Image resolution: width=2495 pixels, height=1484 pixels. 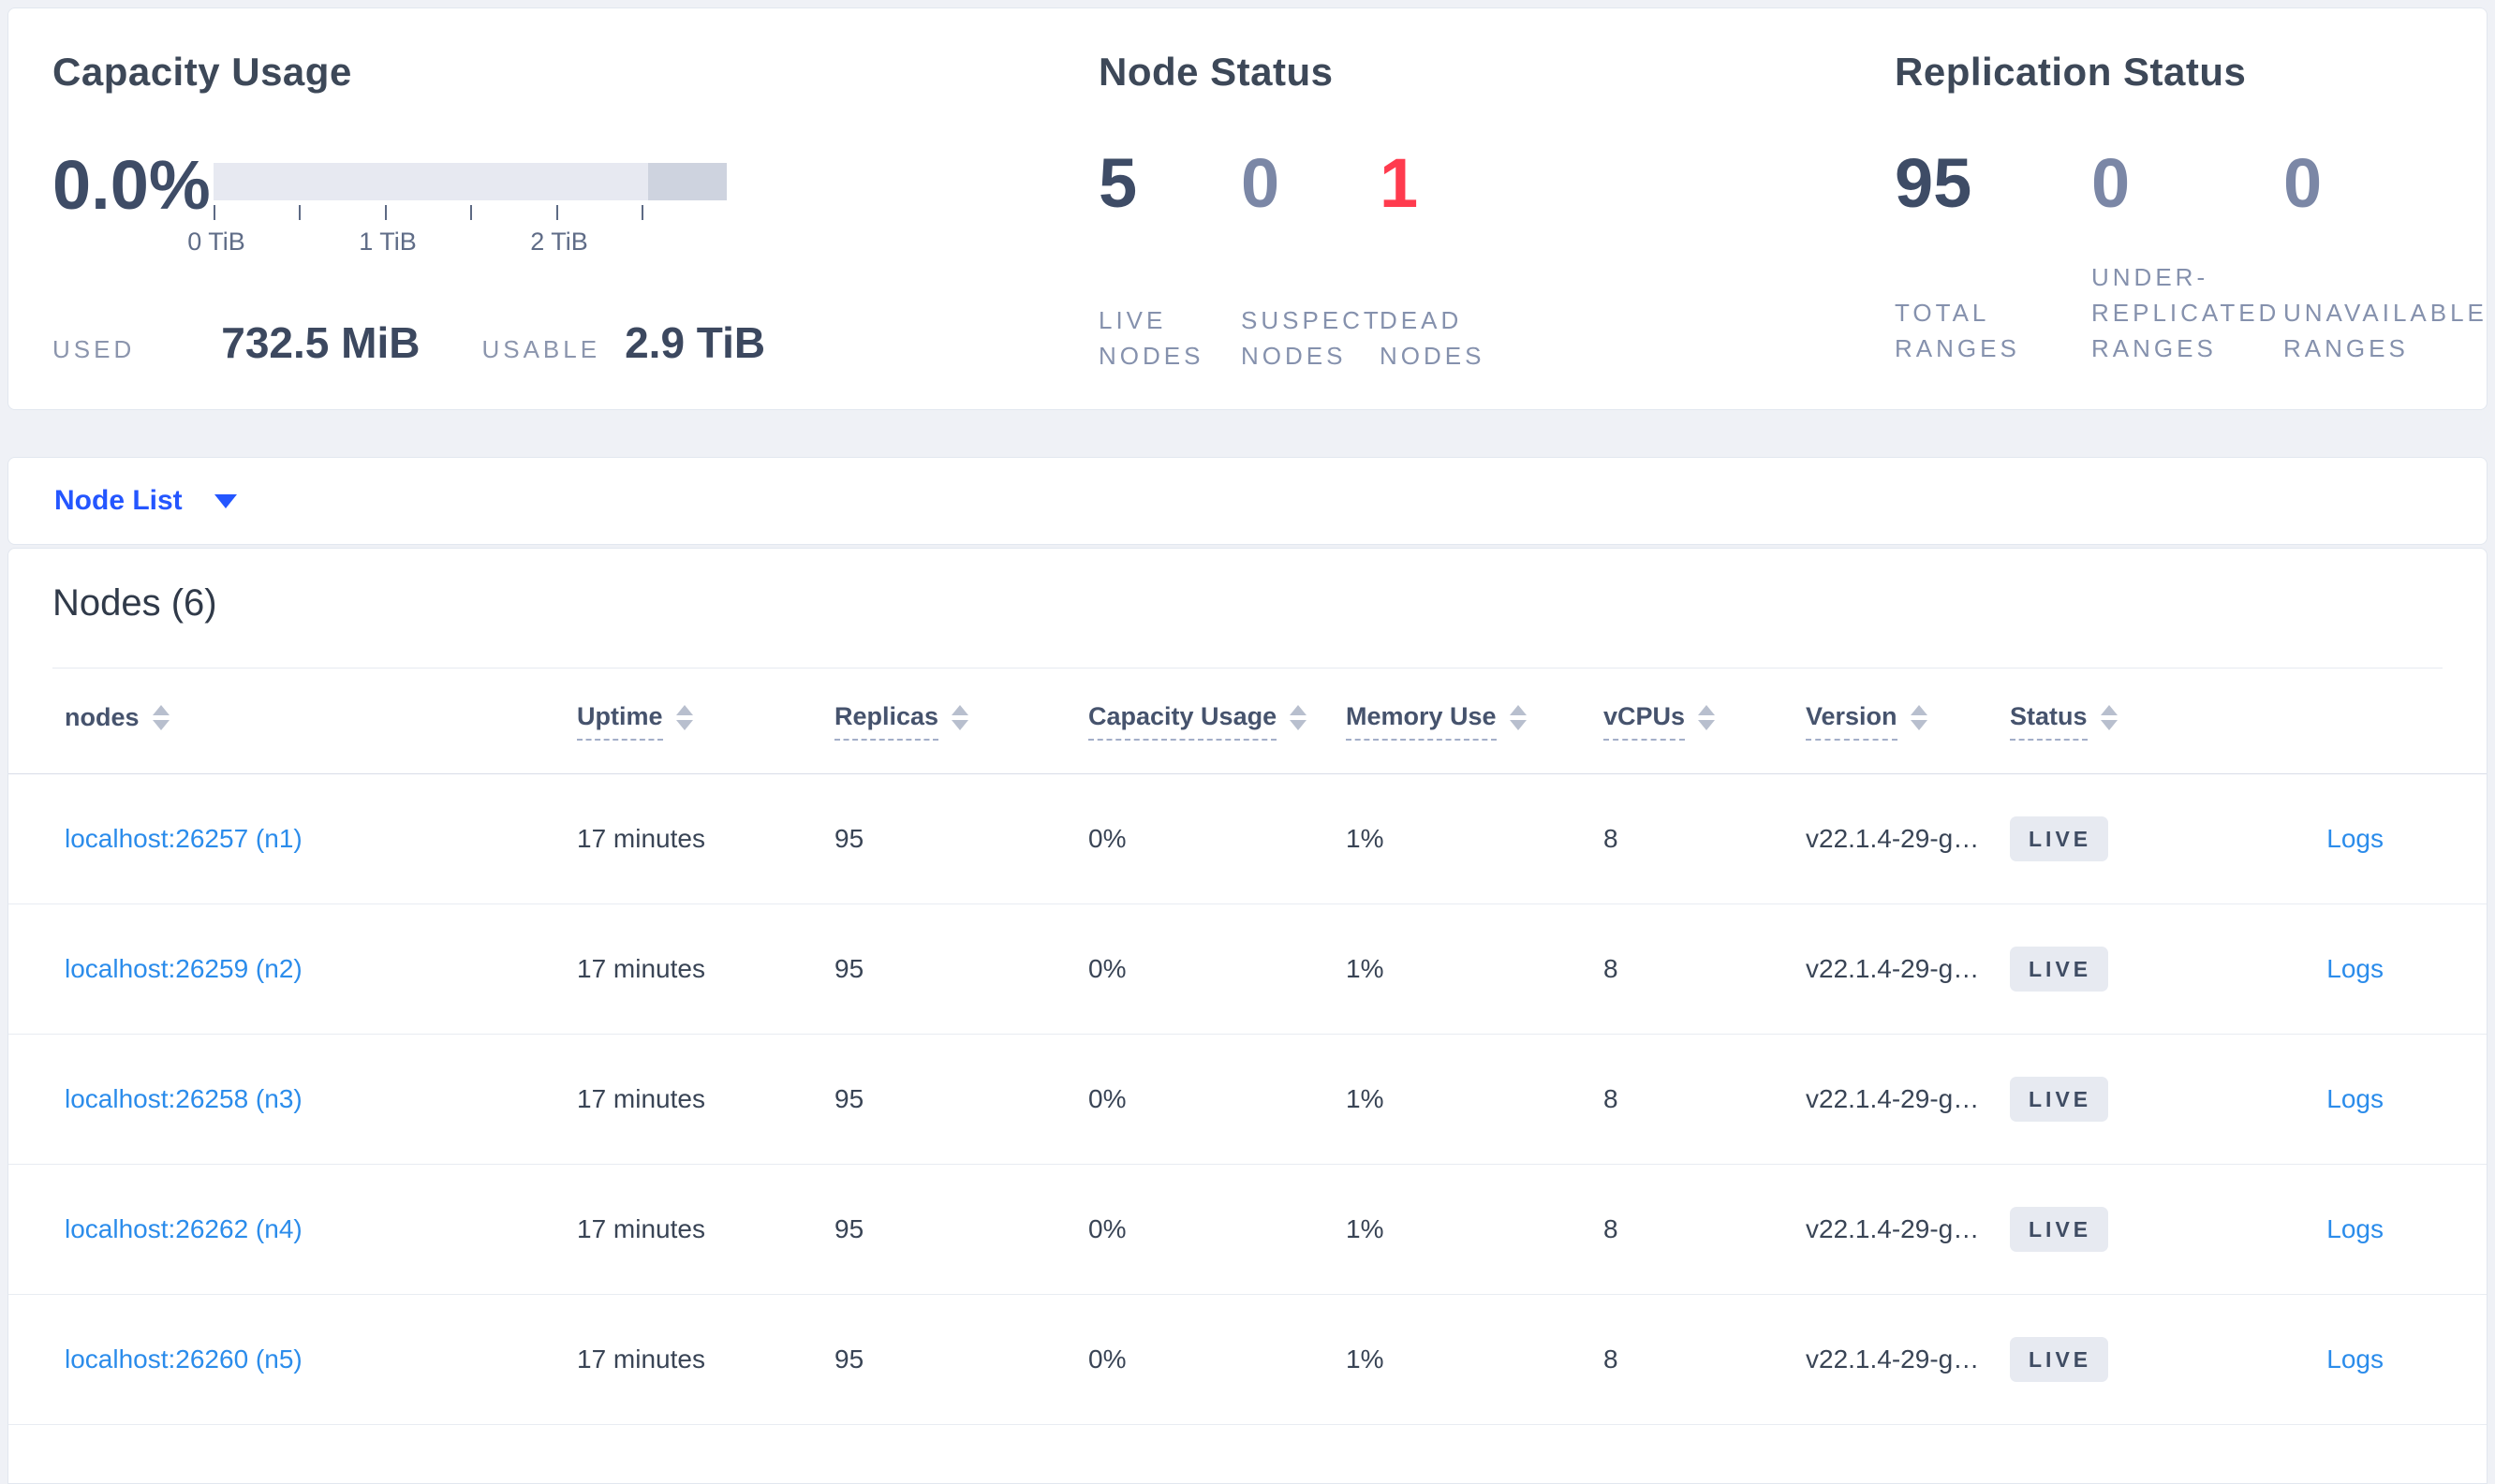 What do you see at coordinates (202, 72) in the screenshot?
I see `capacity-usage-title: Capacity Usage` at bounding box center [202, 72].